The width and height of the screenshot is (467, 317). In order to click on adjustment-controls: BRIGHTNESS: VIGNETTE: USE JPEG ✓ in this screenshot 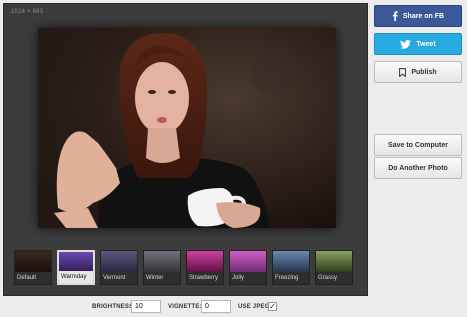, I will do `click(186, 307)`.